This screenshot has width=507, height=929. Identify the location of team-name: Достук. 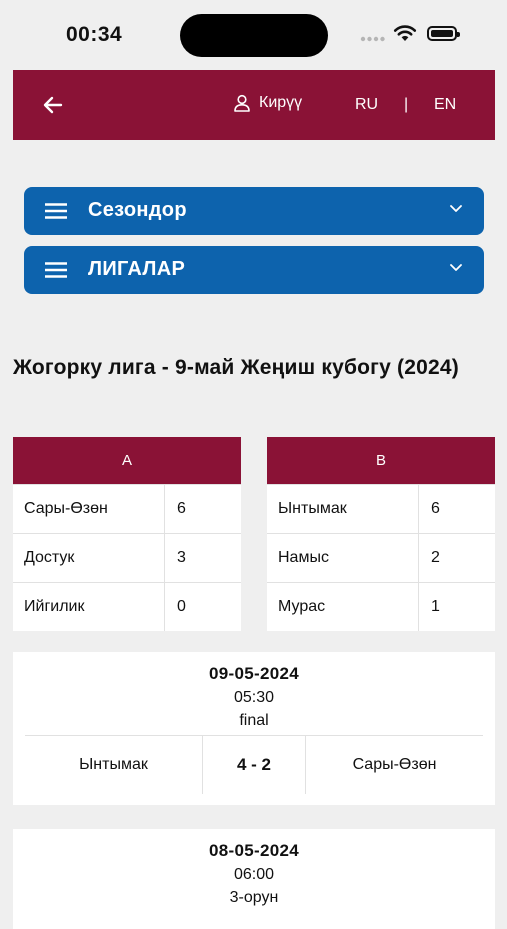
(89, 558).